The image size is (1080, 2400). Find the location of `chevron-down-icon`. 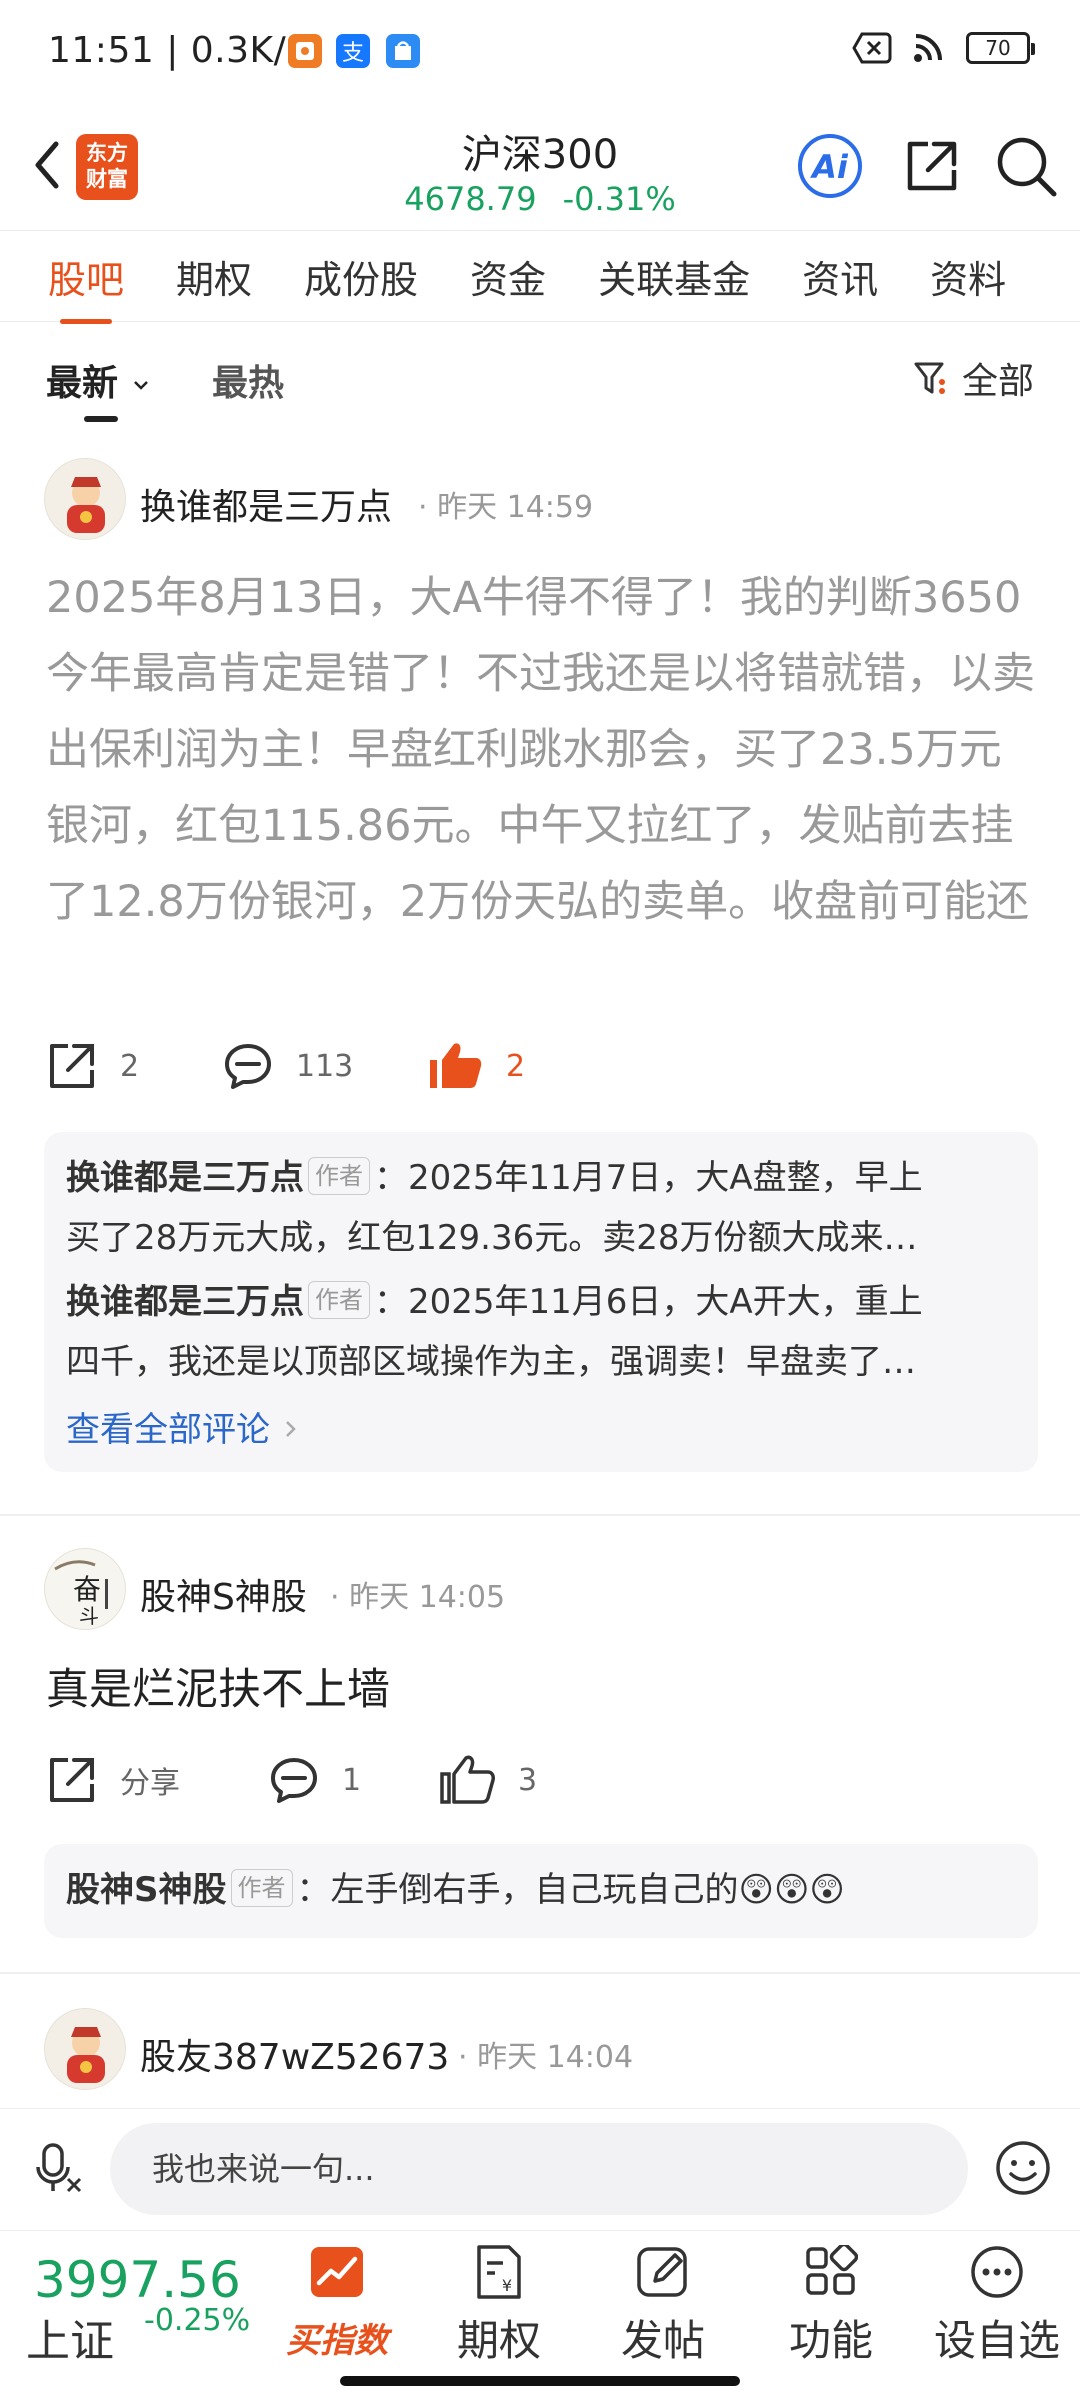

chevron-down-icon is located at coordinates (140, 385).